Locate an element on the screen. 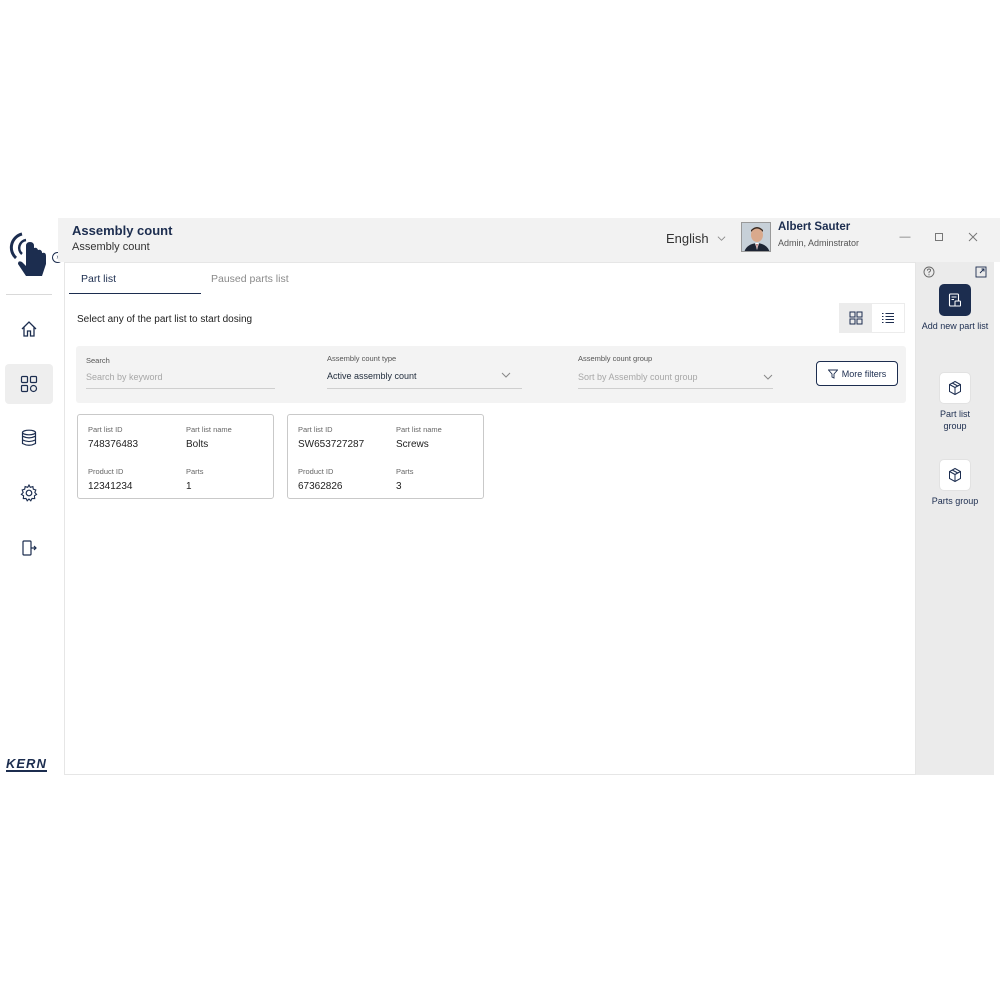  grid-view-icon is located at coordinates (856, 318).